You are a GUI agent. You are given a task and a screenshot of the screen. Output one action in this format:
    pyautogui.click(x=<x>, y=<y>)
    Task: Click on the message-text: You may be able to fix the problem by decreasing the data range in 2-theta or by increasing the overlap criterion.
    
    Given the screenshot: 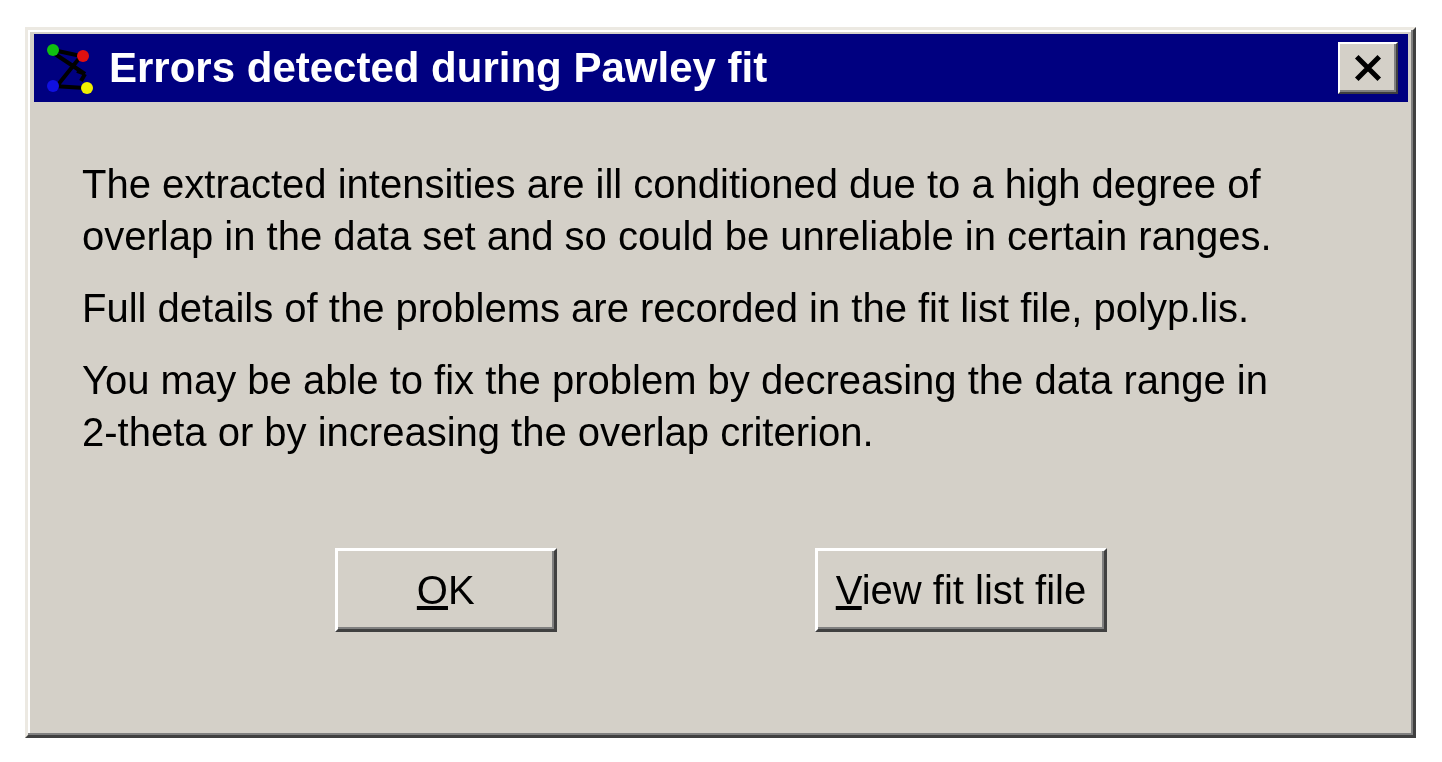 What is the action you would take?
    pyautogui.click(x=675, y=406)
    